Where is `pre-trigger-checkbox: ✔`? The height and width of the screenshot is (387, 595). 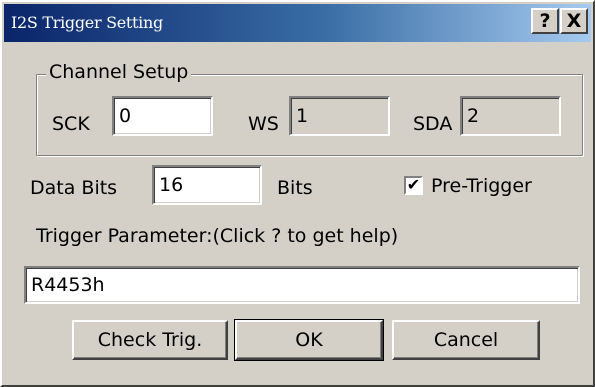
pre-trigger-checkbox: ✔ is located at coordinates (413, 185).